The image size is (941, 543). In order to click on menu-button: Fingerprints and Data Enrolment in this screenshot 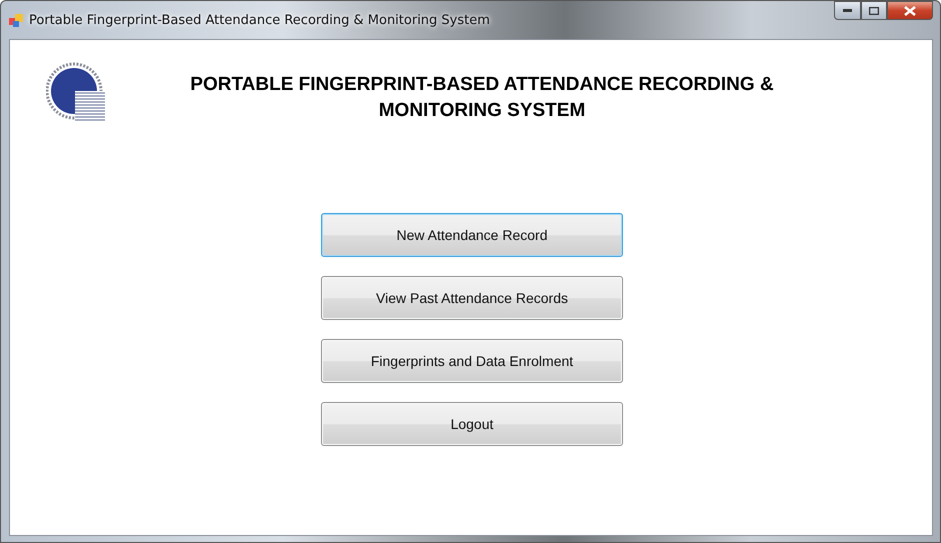, I will do `click(472, 361)`.